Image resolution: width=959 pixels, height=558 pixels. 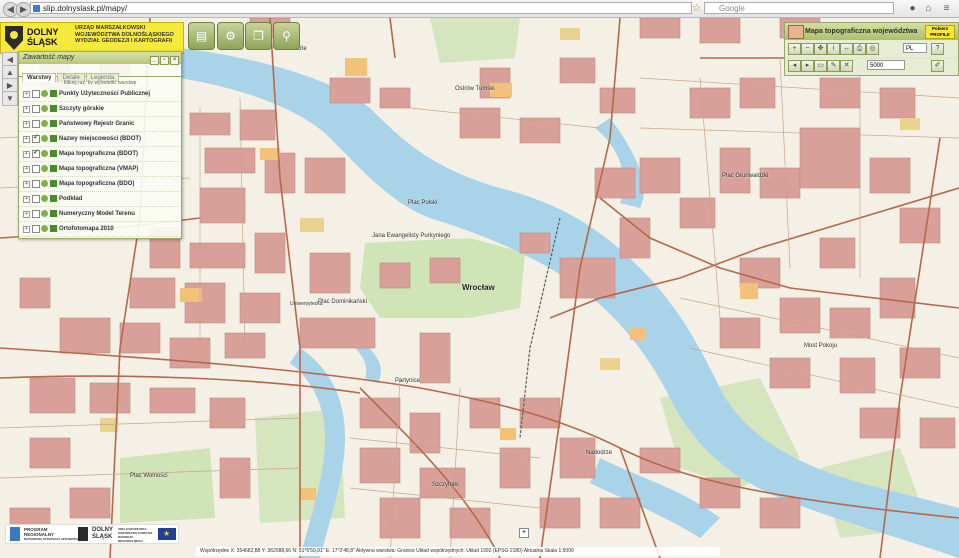 I want to click on search-placeholder: Google, so click(x=732, y=8).